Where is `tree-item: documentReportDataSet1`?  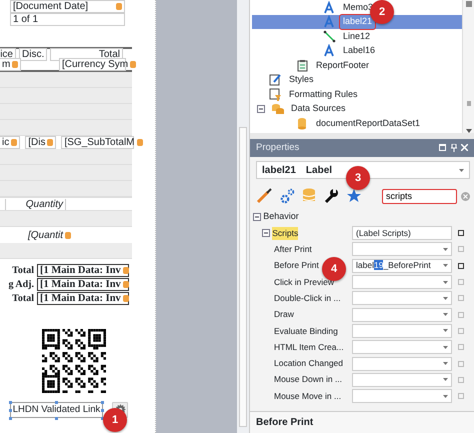
tree-item: documentReportDataSet1 is located at coordinates (368, 123).